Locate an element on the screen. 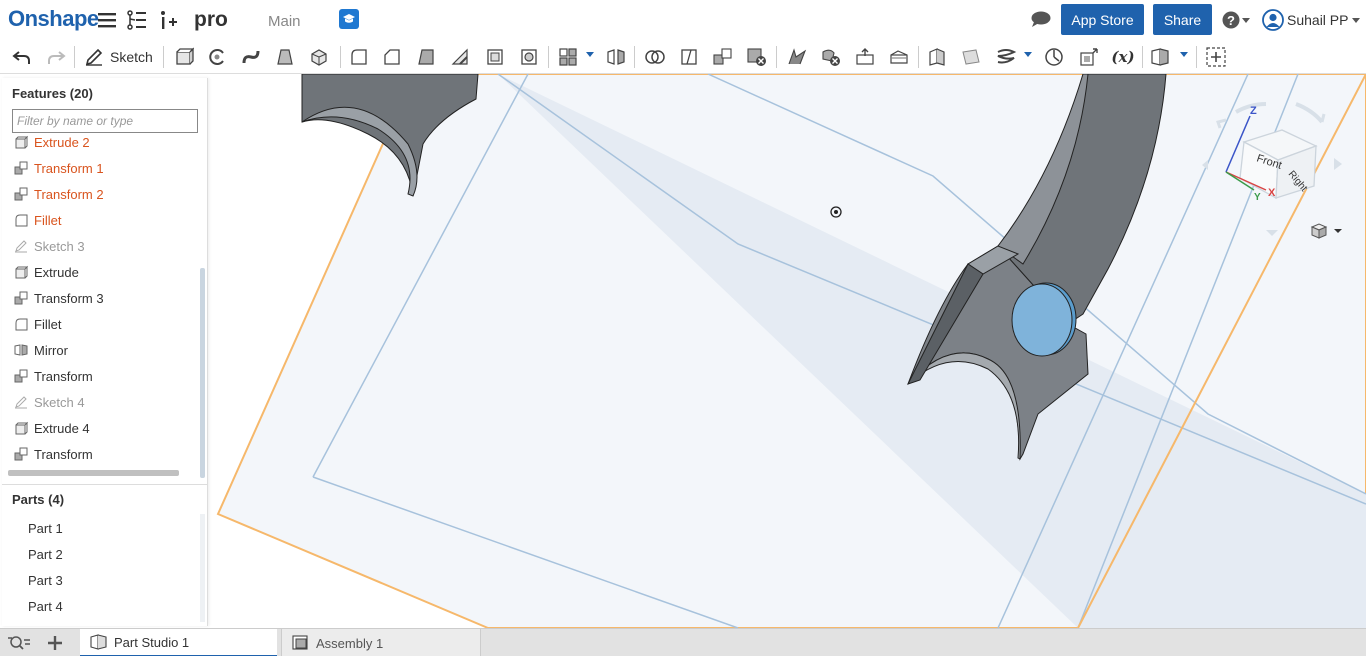 The width and height of the screenshot is (1366, 656). pan-left-icon is located at coordinates (1205, 165).